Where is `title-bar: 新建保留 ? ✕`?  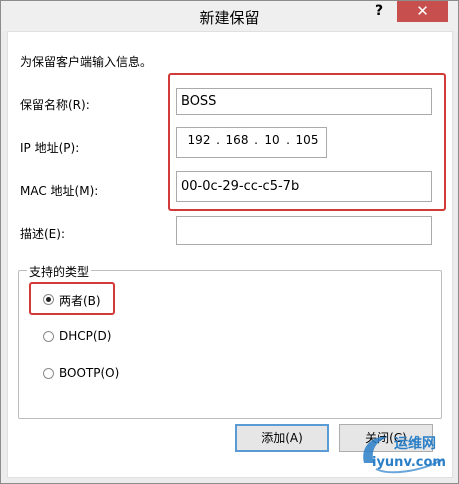
title-bar: 新建保留 ? ✕ is located at coordinates (229, 16).